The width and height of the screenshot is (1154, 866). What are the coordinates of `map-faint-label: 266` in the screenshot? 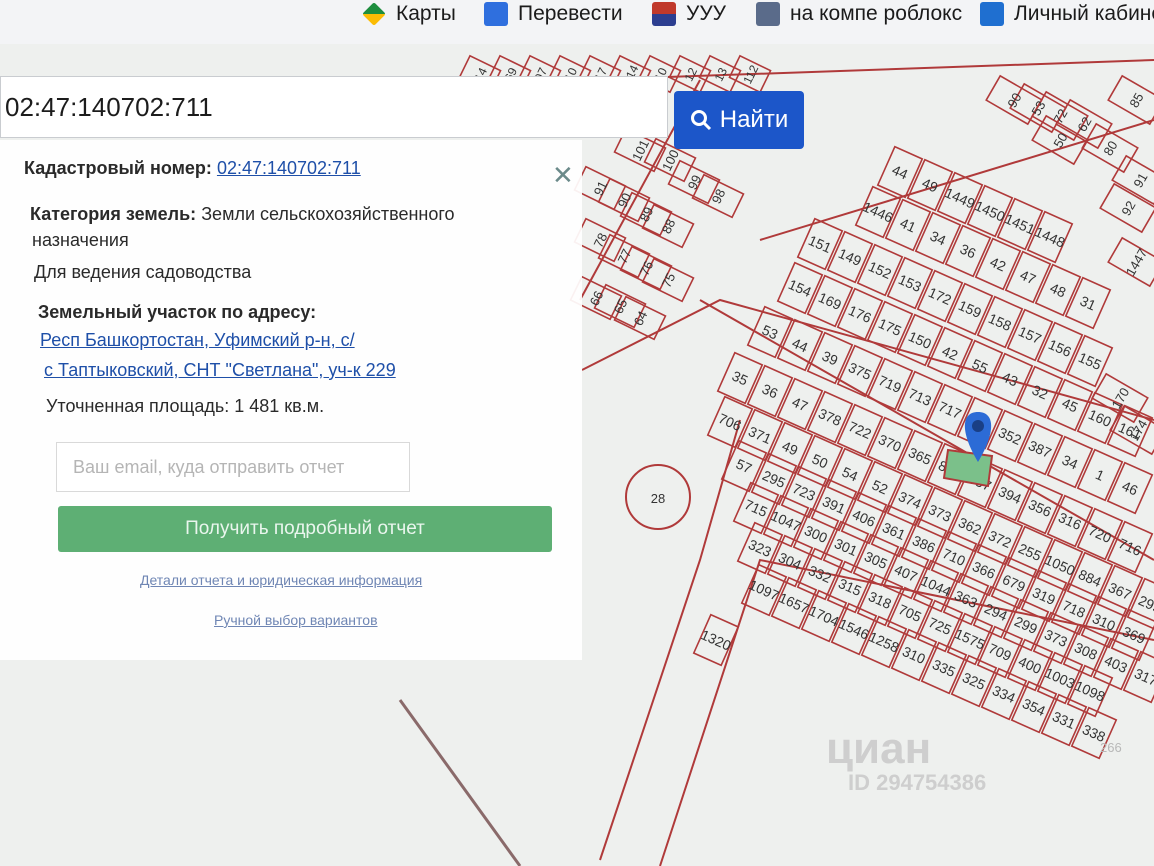 It's located at (1111, 747).